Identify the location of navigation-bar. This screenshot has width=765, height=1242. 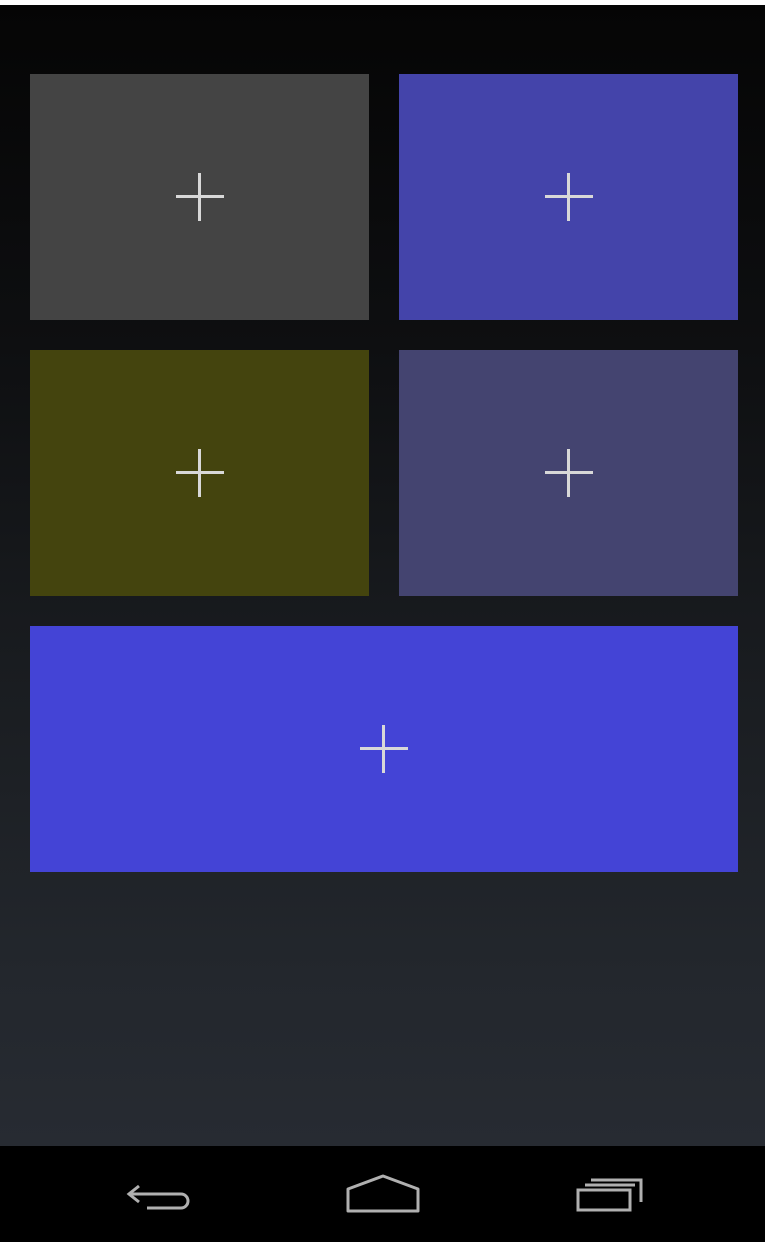
(382, 1194).